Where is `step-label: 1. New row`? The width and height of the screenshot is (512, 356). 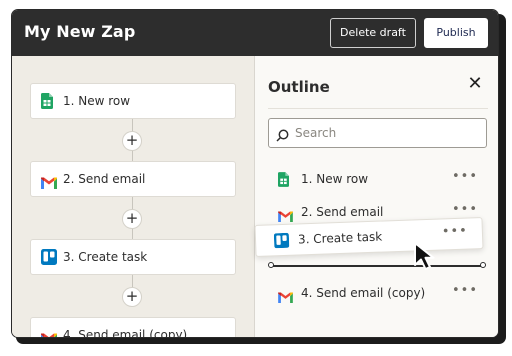
step-label: 1. New row is located at coordinates (97, 101).